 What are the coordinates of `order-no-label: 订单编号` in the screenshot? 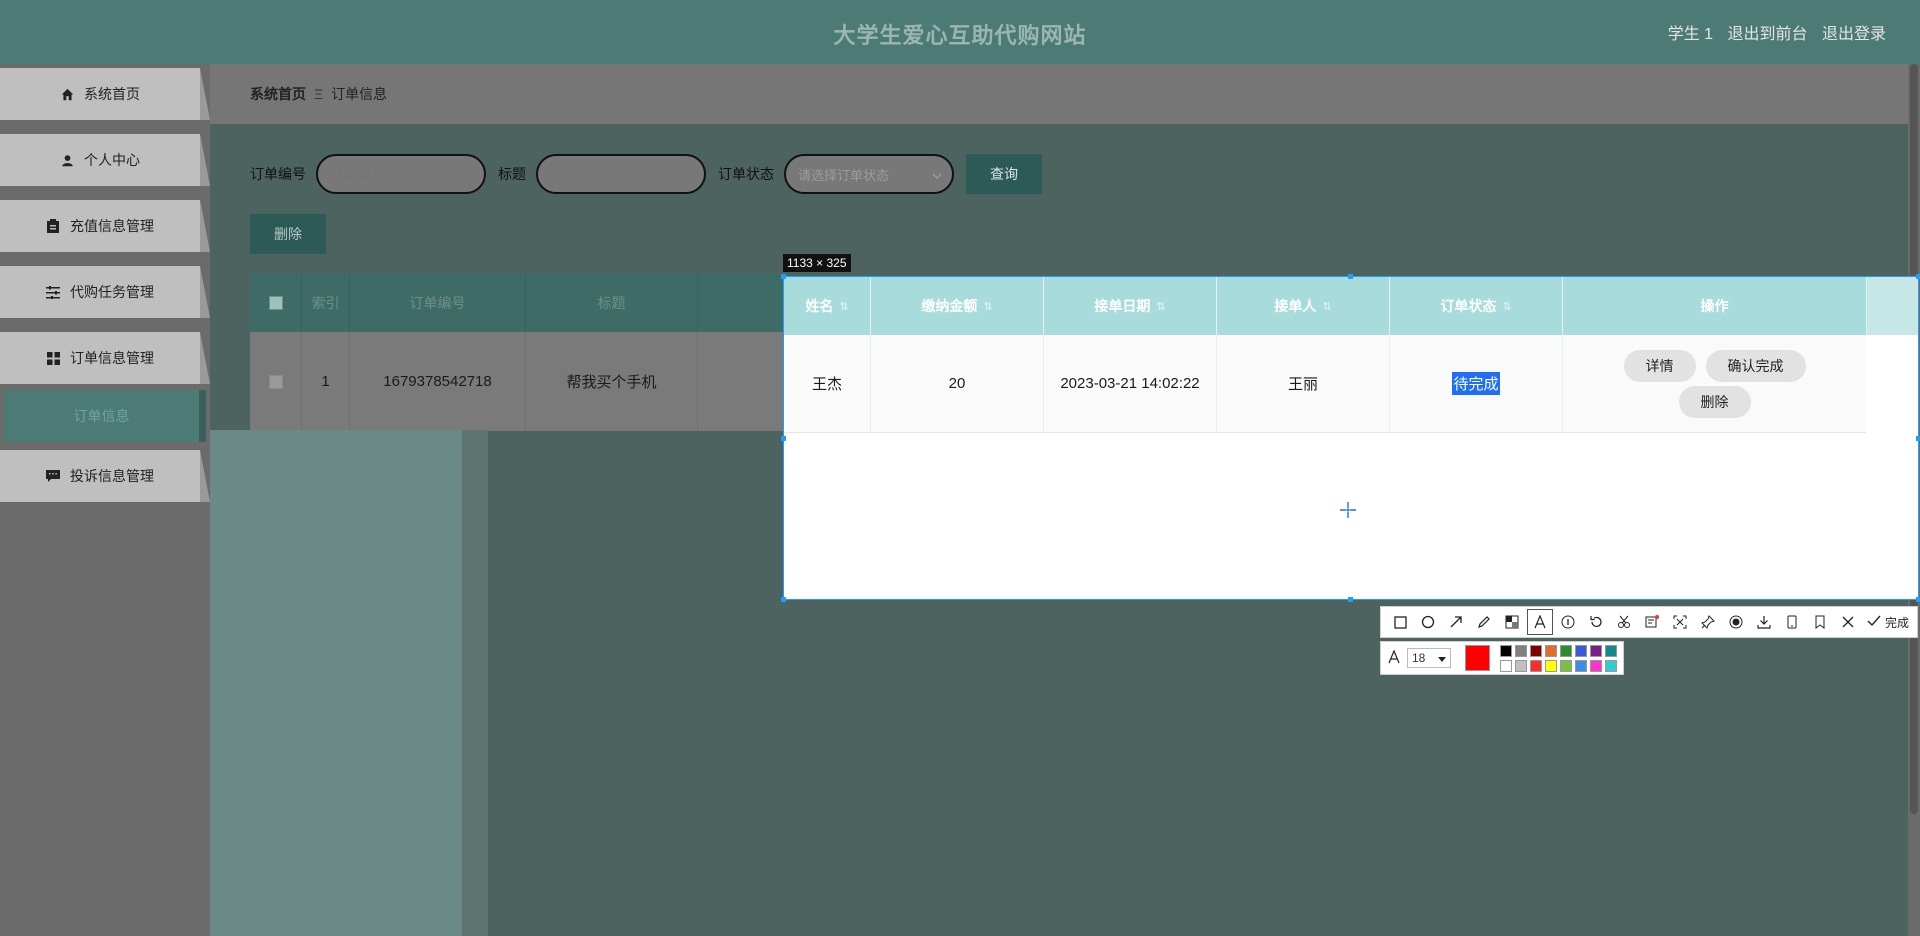 It's located at (278, 174).